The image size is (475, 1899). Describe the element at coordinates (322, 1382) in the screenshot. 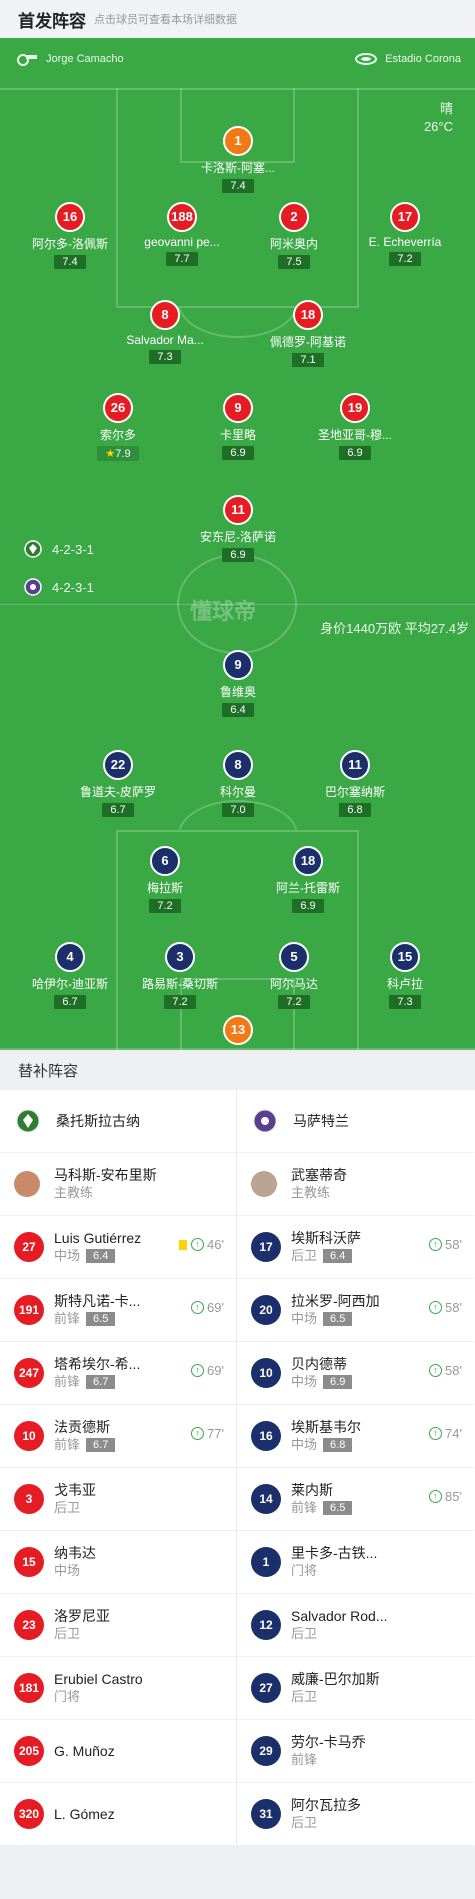

I see `sub-player-position: 中场 6.9` at that location.